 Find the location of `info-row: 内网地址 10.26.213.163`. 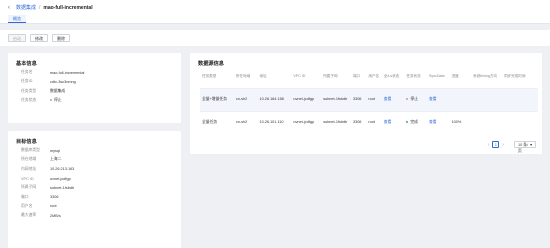

info-row: 内网地址 10.26.213.163 is located at coordinates (94, 169).